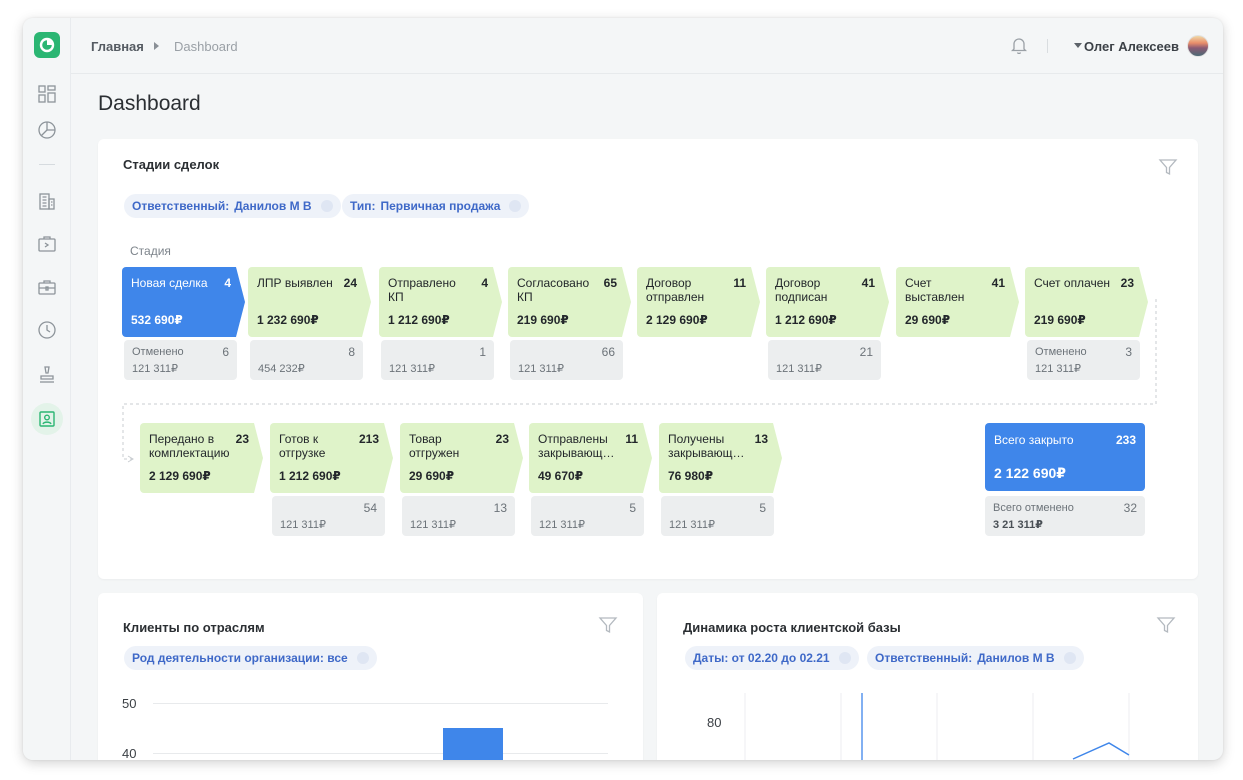 This screenshot has height=780, width=1243. What do you see at coordinates (47, 94) in the screenshot?
I see `dashboard-icon` at bounding box center [47, 94].